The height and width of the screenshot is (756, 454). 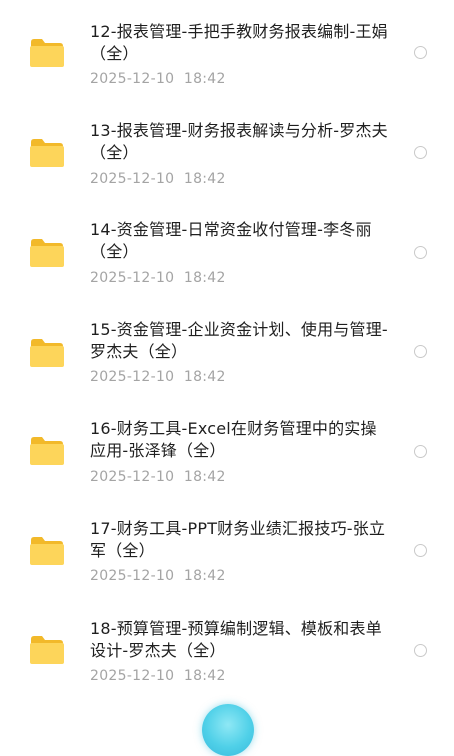 I want to click on file-name: 18-预算管理-预算编制逻辑、模板和表单设计-罗杰夫（全）, so click(x=236, y=639).